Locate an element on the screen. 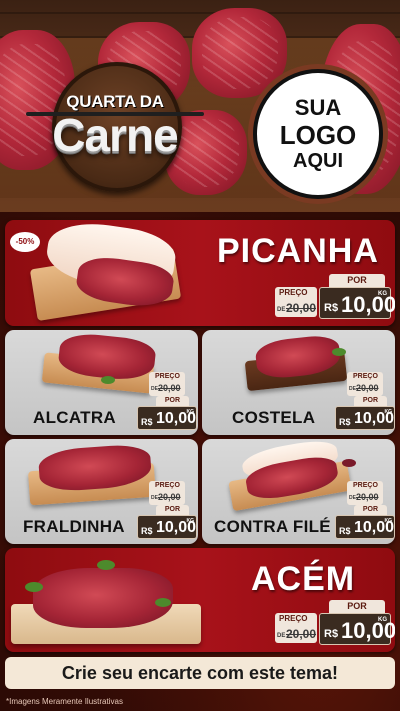 The height and width of the screenshot is (711, 400). product-name: FRALDINHA is located at coordinates (74, 526).